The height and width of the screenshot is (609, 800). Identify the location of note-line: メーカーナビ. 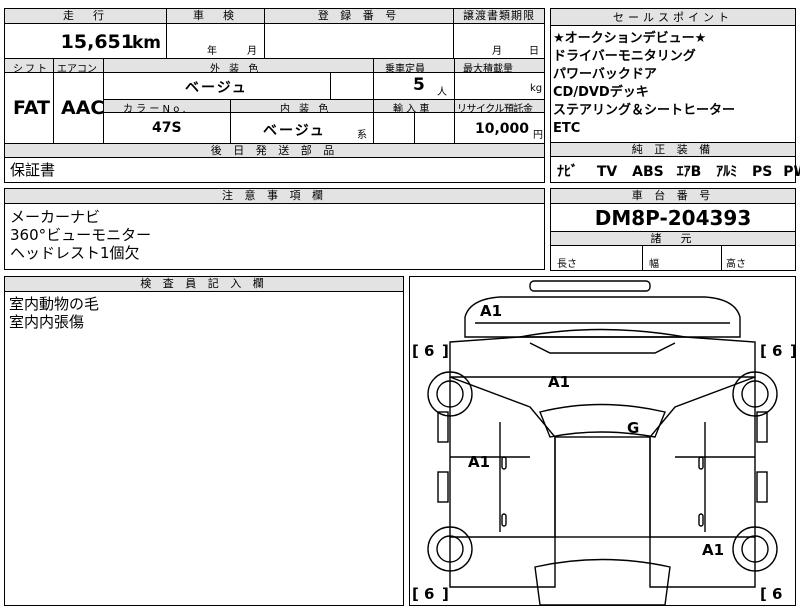
(55, 217).